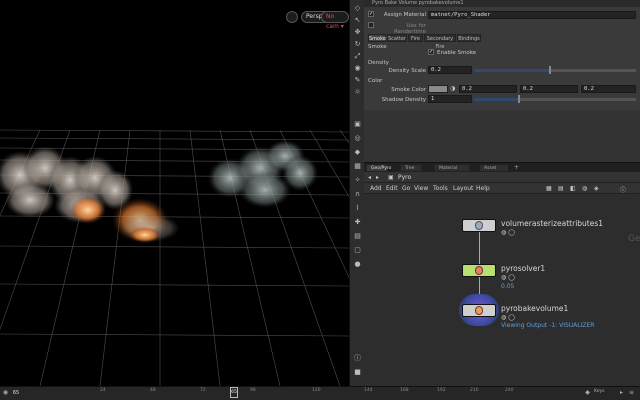 Image resolution: width=640 pixels, height=400 pixels. Describe the element at coordinates (608, 89) in the screenshot. I see `smoke-color-b: 0.2` at that location.